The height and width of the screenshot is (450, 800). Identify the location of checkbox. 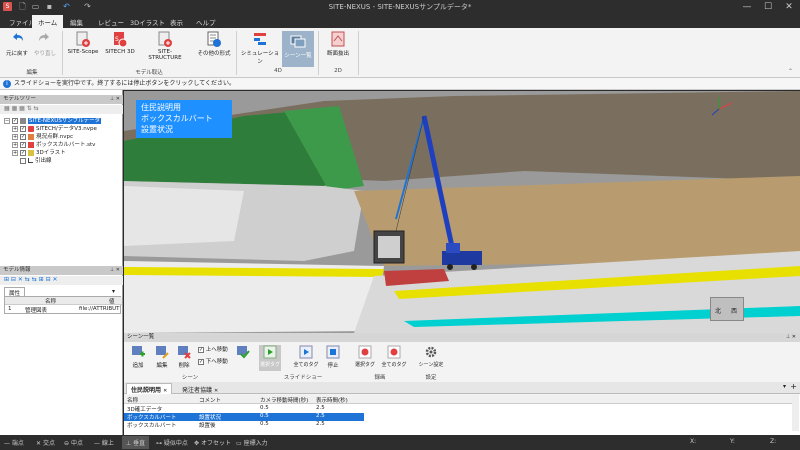
(23, 160).